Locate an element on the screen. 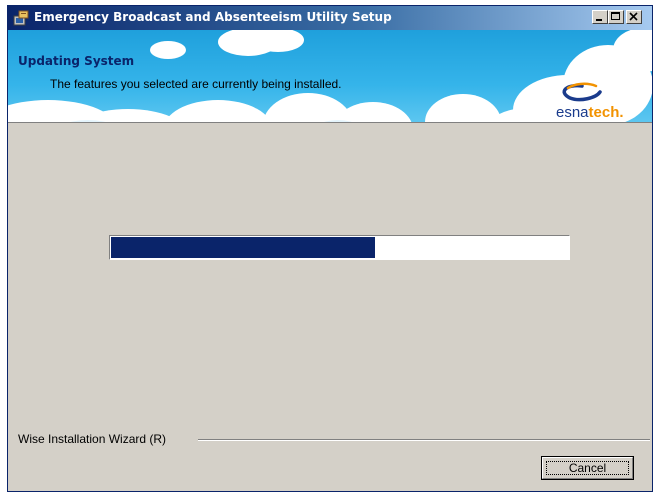 This screenshot has width=660, height=498. cancel-button: Cancel is located at coordinates (587, 468).